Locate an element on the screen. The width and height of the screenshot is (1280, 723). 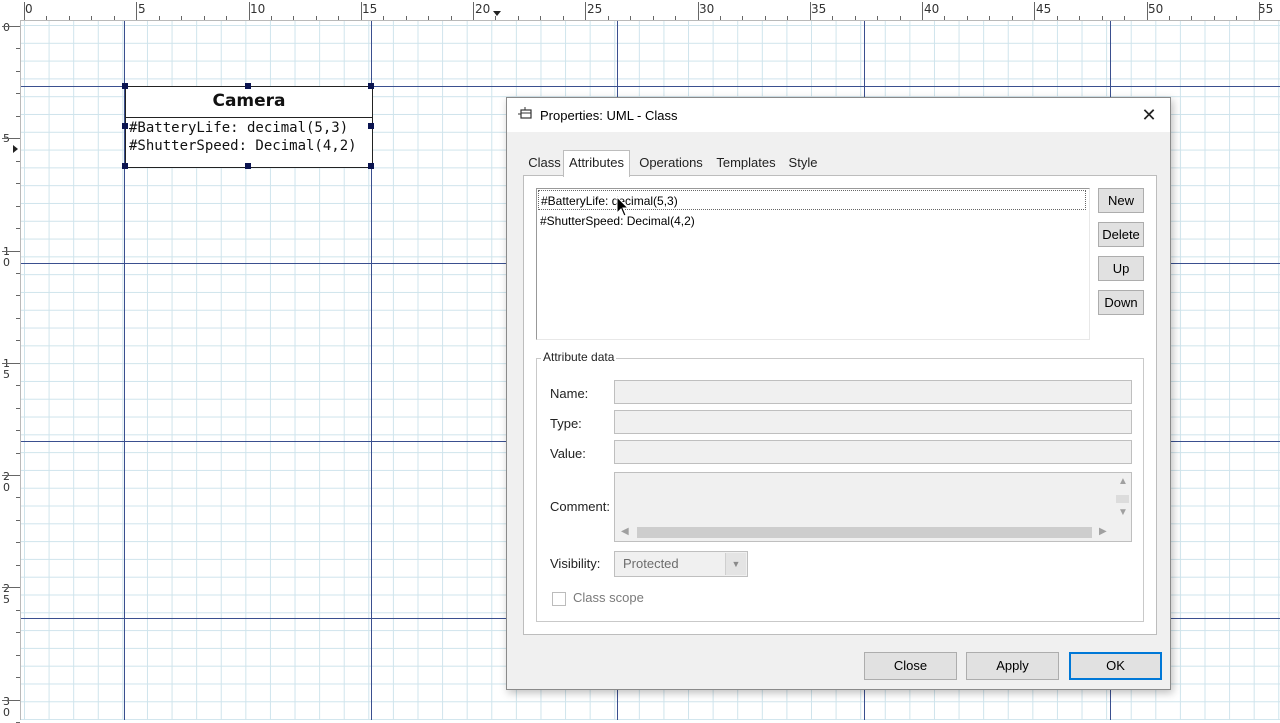
ruler-label: 0 is located at coordinates (6, 27).